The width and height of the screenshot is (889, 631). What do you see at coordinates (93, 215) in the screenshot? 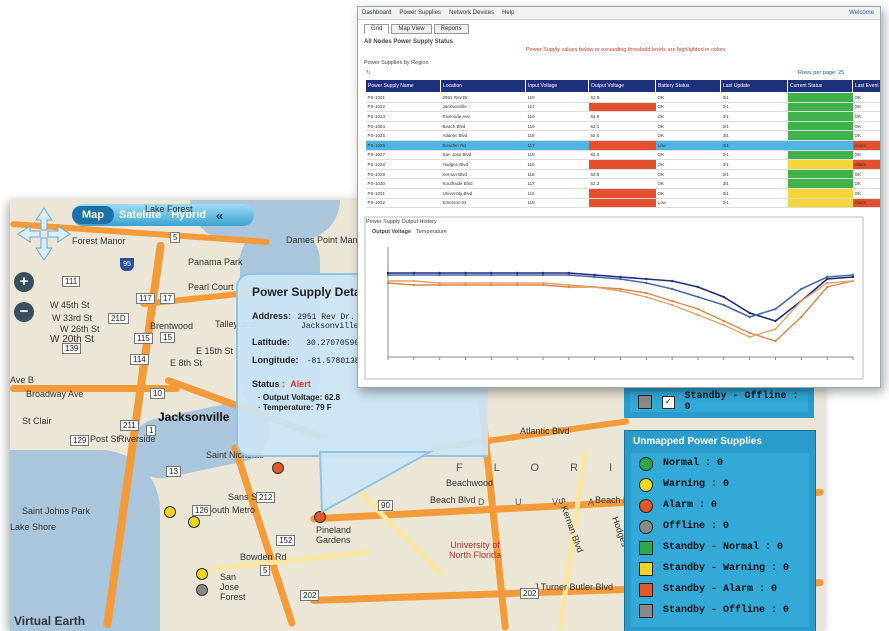
I see `map-type-map: Map` at bounding box center [93, 215].